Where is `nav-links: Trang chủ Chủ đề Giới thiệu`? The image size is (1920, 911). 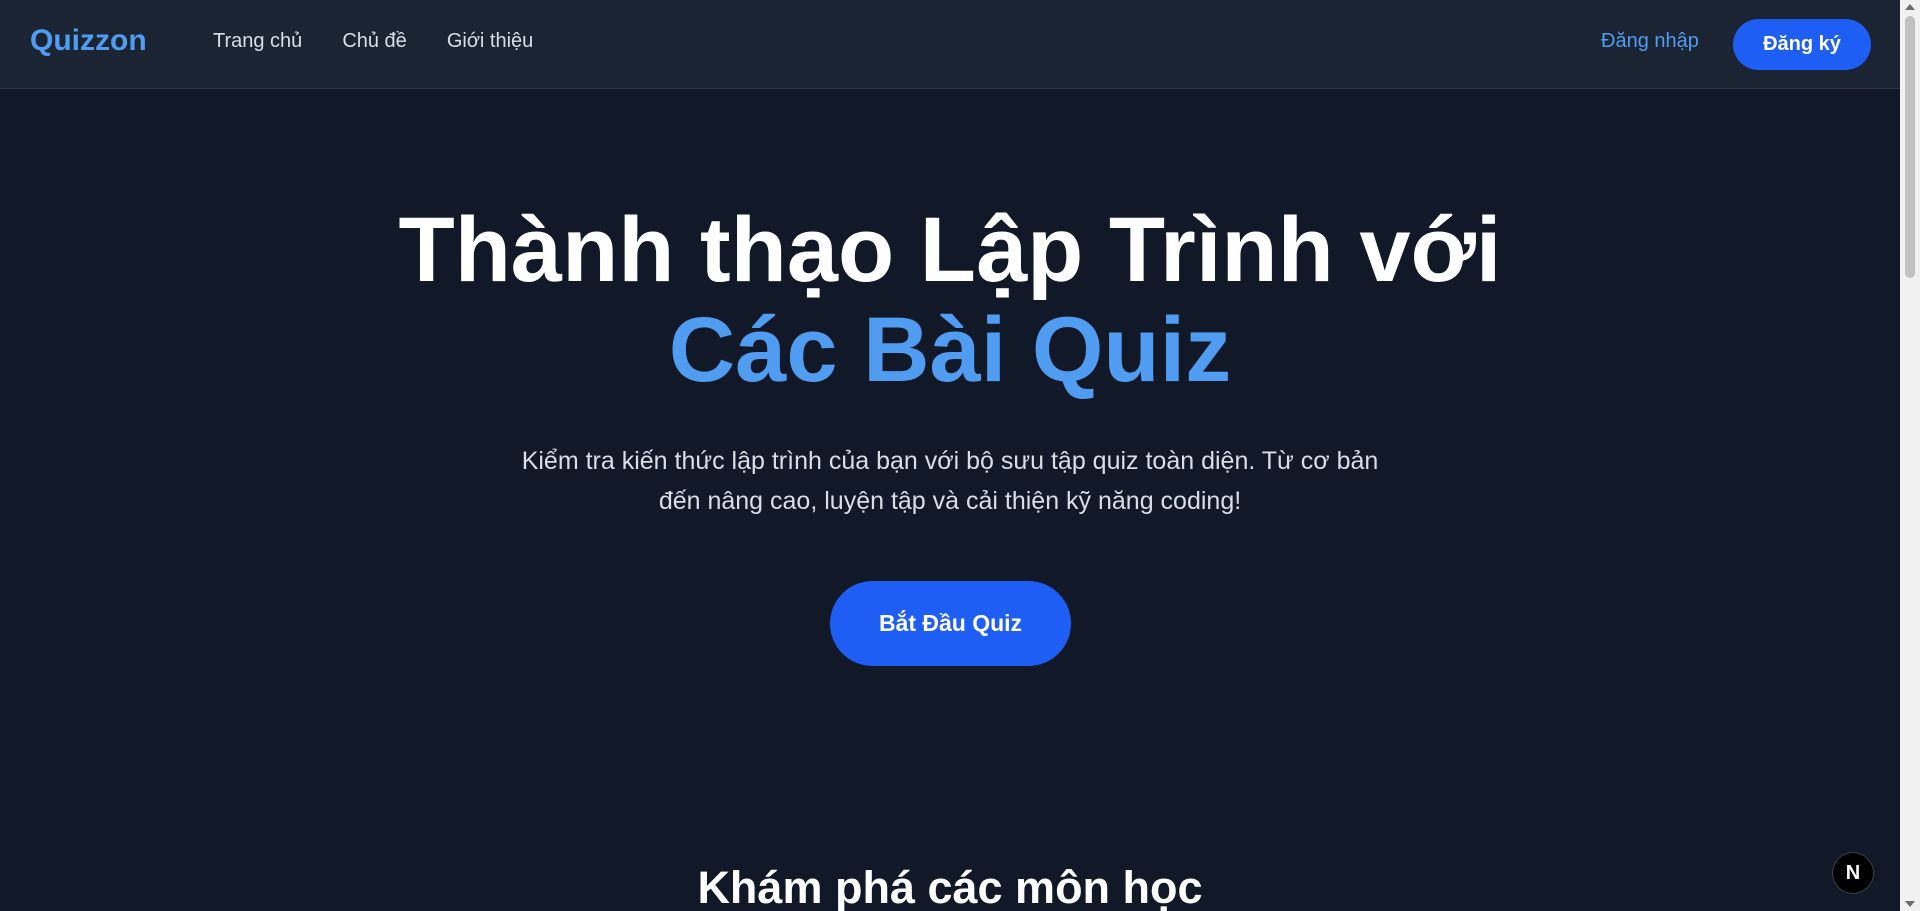
nav-links: Trang chủ Chủ đề Giới thiệu is located at coordinates (373, 41).